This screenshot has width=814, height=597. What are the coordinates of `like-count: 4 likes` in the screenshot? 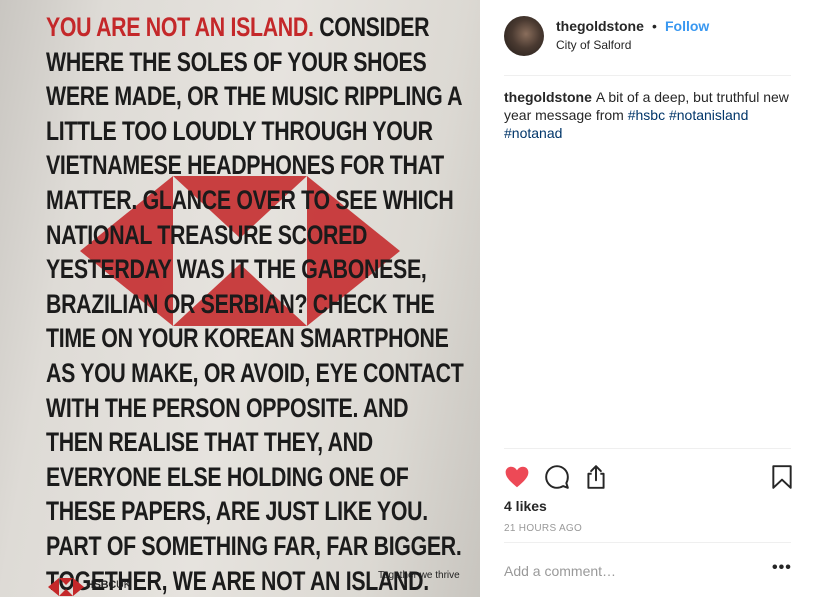 It's located at (525, 506).